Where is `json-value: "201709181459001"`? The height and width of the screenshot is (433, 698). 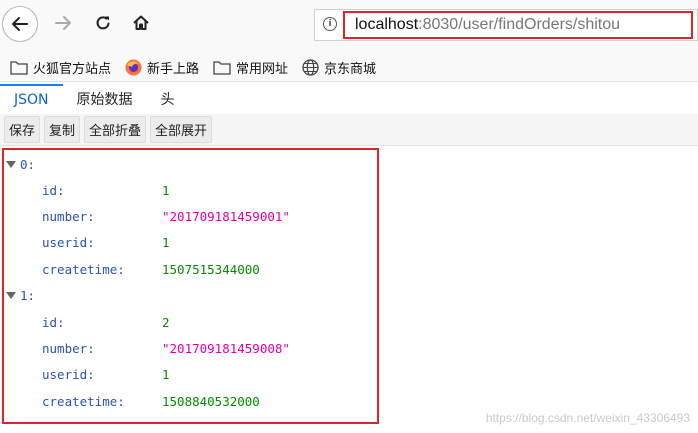
json-value: "201709181459001" is located at coordinates (226, 216).